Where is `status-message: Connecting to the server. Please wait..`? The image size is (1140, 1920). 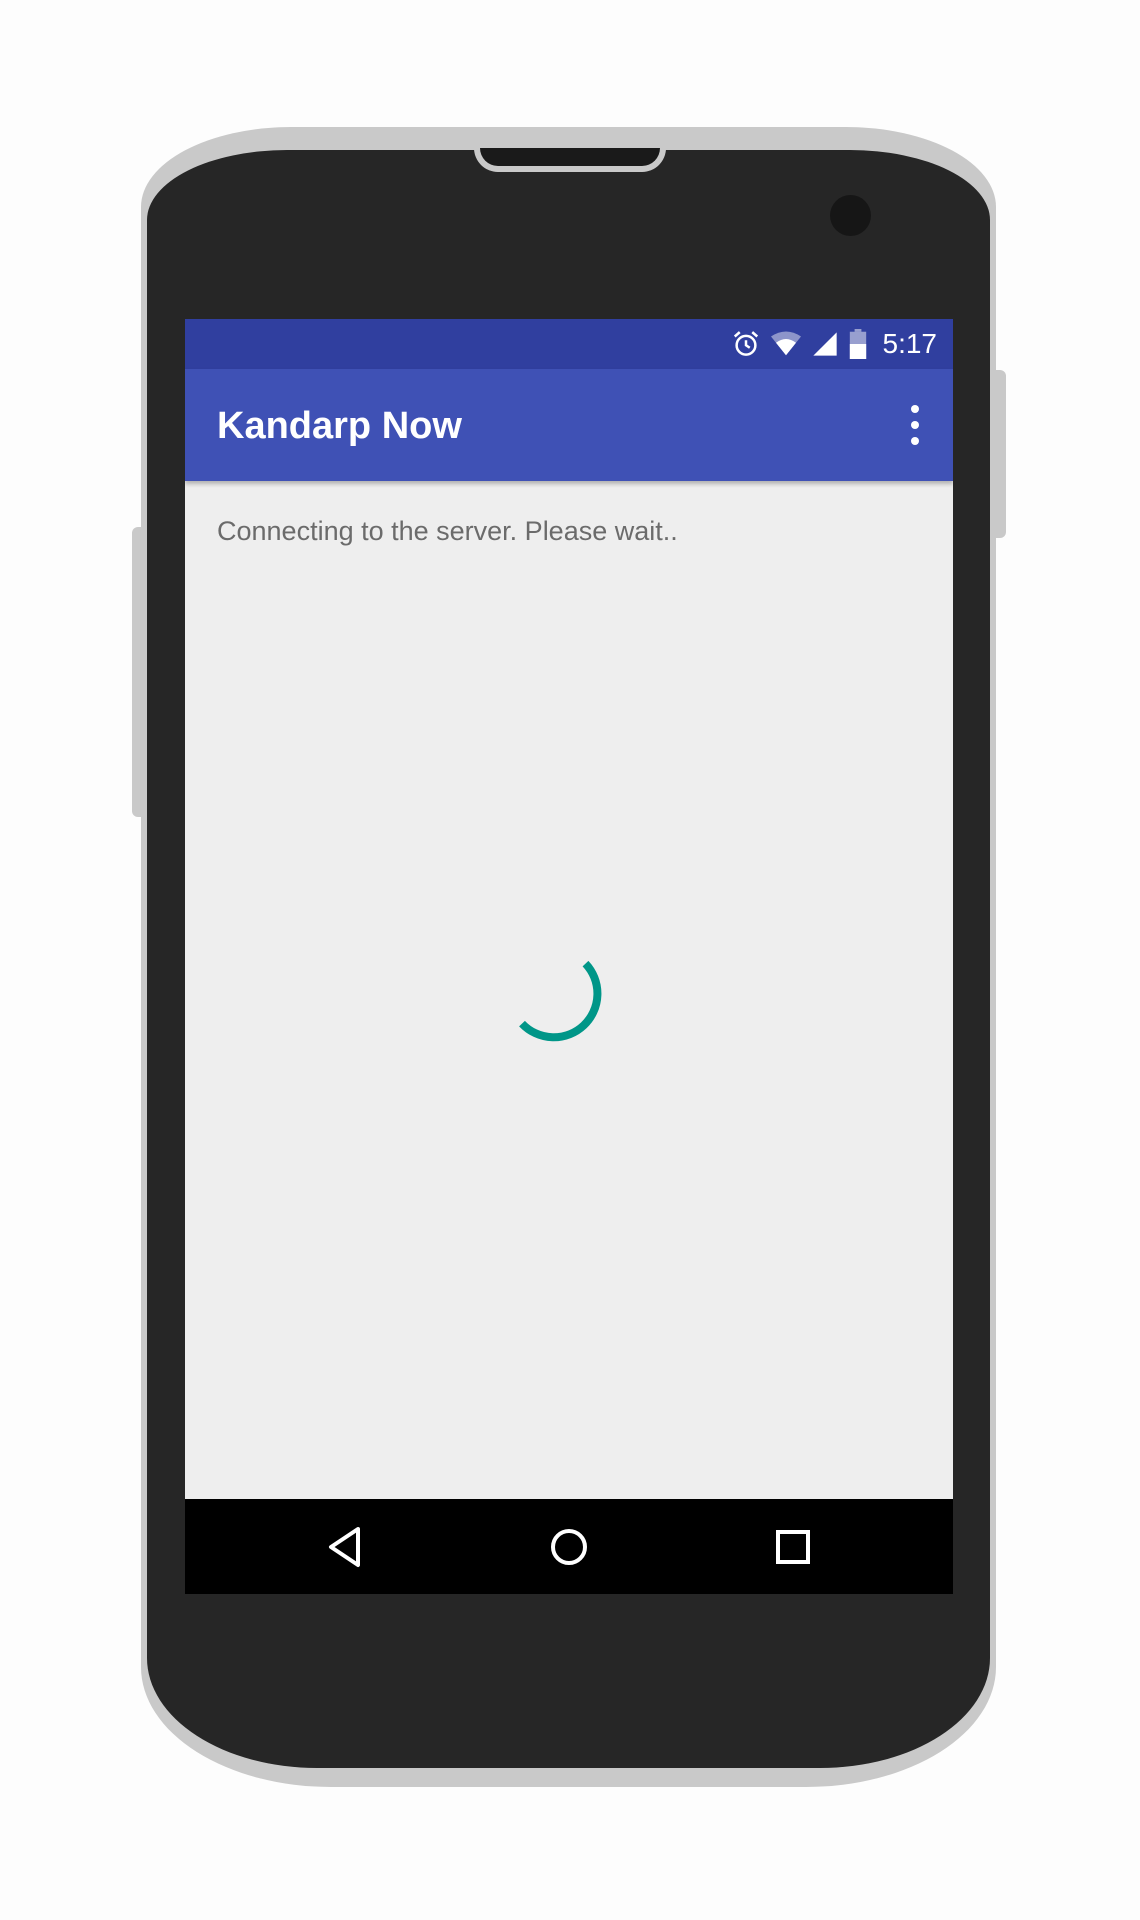
status-message: Connecting to the server. Please wait.. is located at coordinates (447, 531).